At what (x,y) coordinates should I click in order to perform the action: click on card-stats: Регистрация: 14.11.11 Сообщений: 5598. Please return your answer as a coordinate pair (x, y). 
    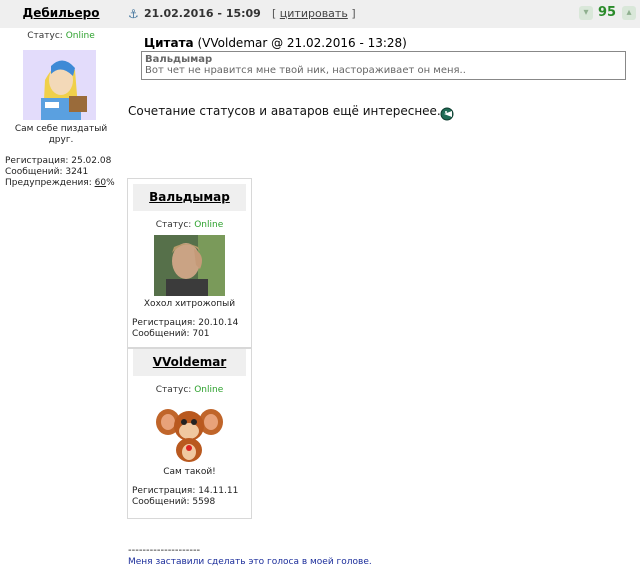
    Looking at the image, I should click on (189, 497).